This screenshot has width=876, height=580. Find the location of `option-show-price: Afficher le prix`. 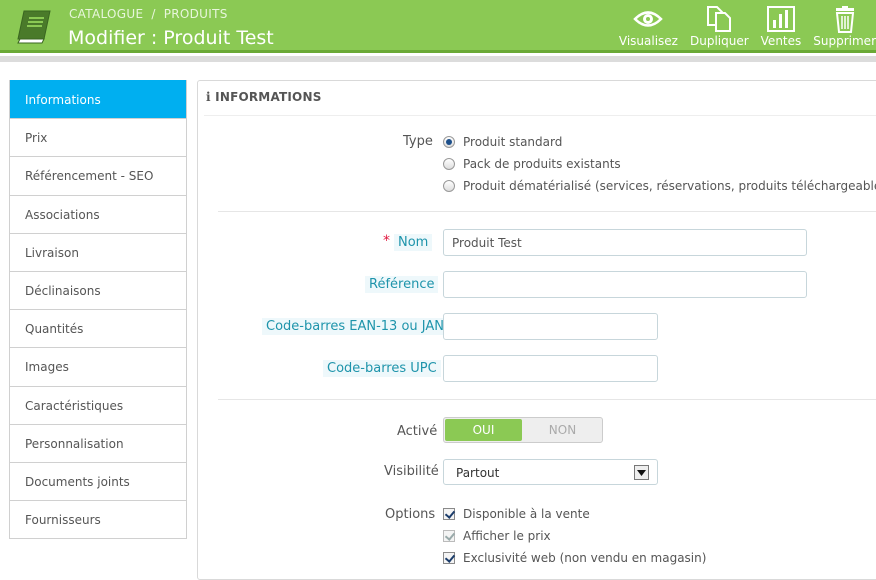

option-show-price: Afficher le prix is located at coordinates (497, 536).